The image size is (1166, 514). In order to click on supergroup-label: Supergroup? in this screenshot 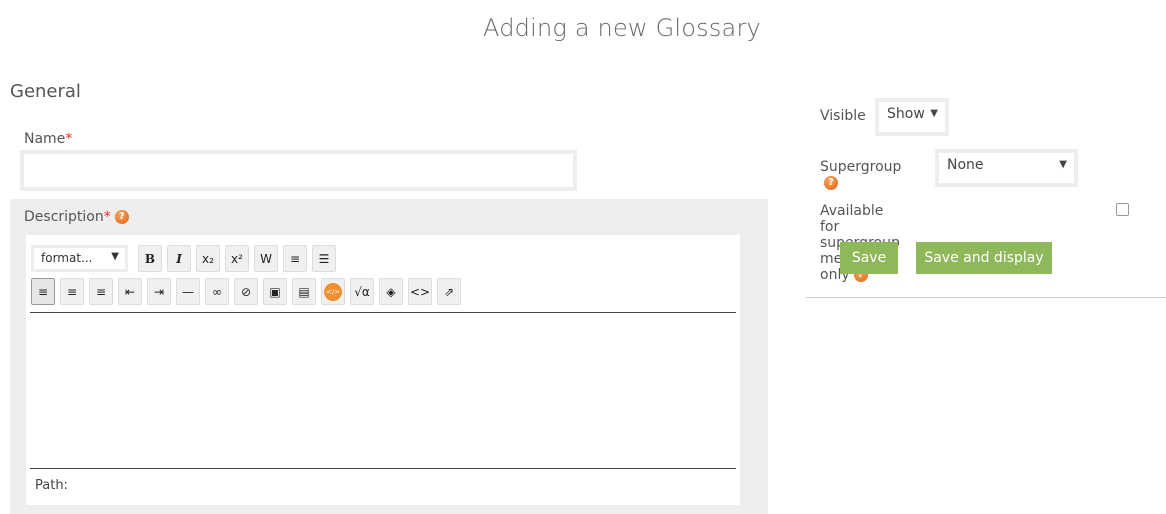, I will do `click(860, 175)`.